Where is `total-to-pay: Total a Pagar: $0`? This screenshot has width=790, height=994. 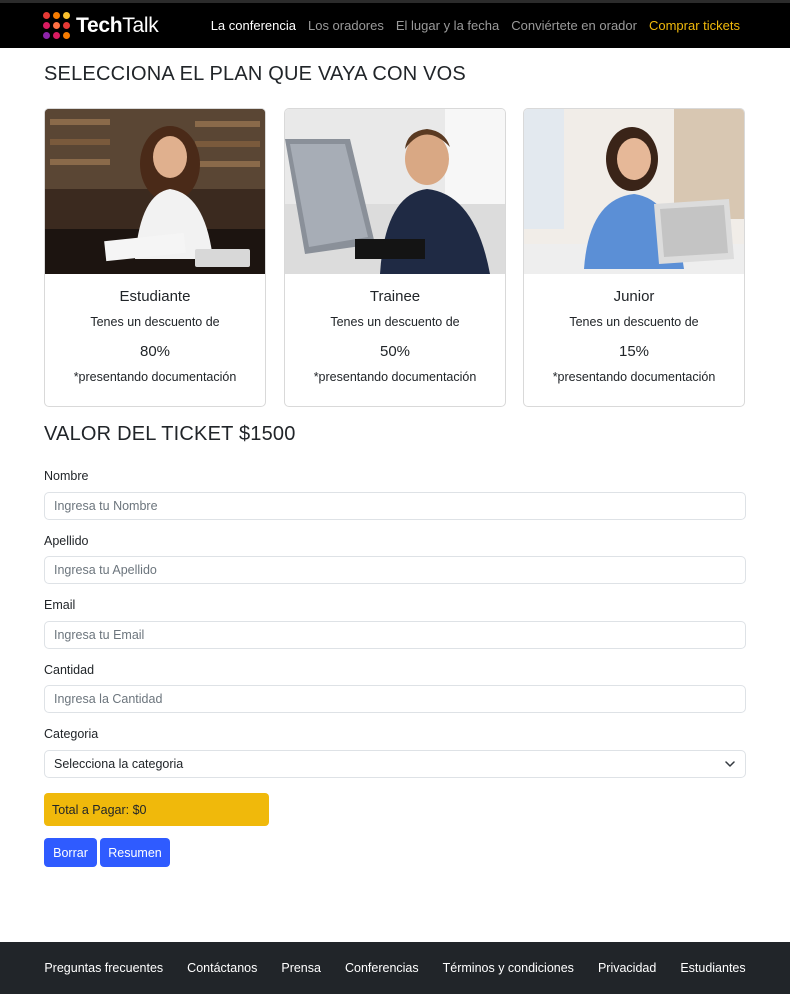 total-to-pay: Total a Pagar: $0 is located at coordinates (156, 809).